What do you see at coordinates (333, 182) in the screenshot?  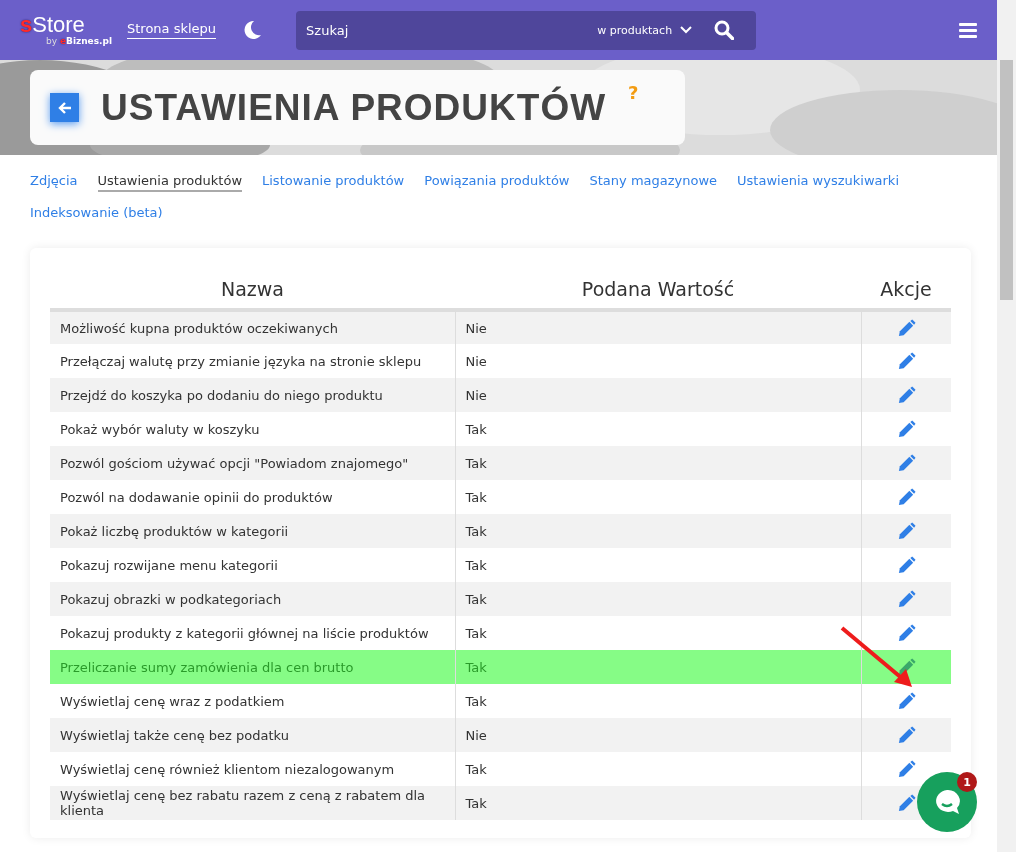 I see `tab: Listowanie produktów` at bounding box center [333, 182].